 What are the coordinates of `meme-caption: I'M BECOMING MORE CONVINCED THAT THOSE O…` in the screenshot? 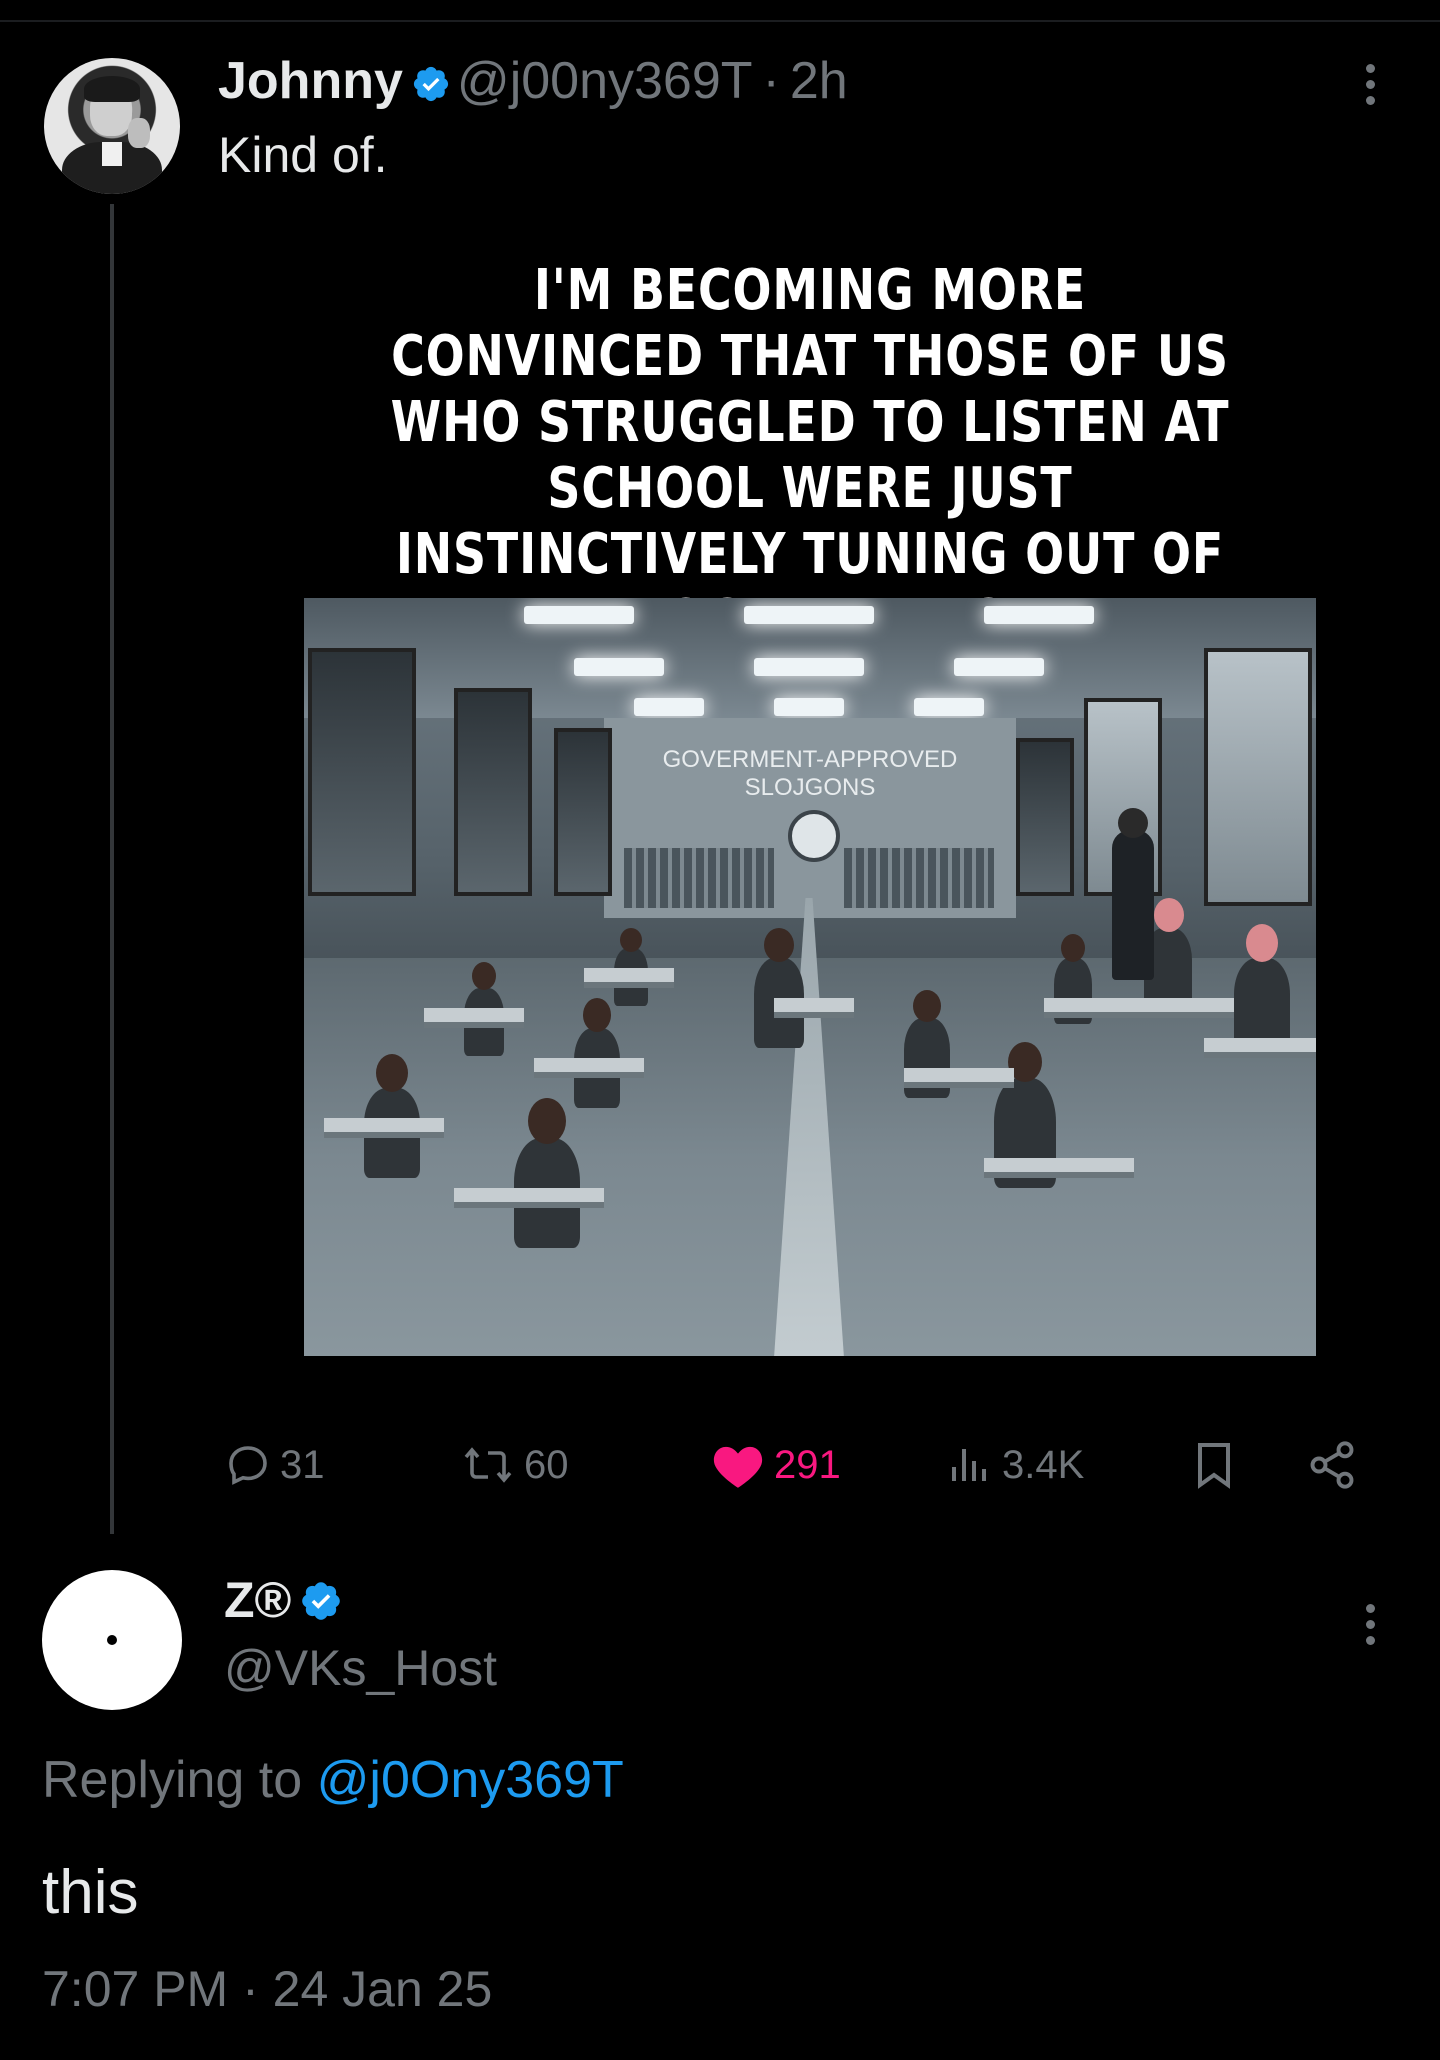 It's located at (810, 455).